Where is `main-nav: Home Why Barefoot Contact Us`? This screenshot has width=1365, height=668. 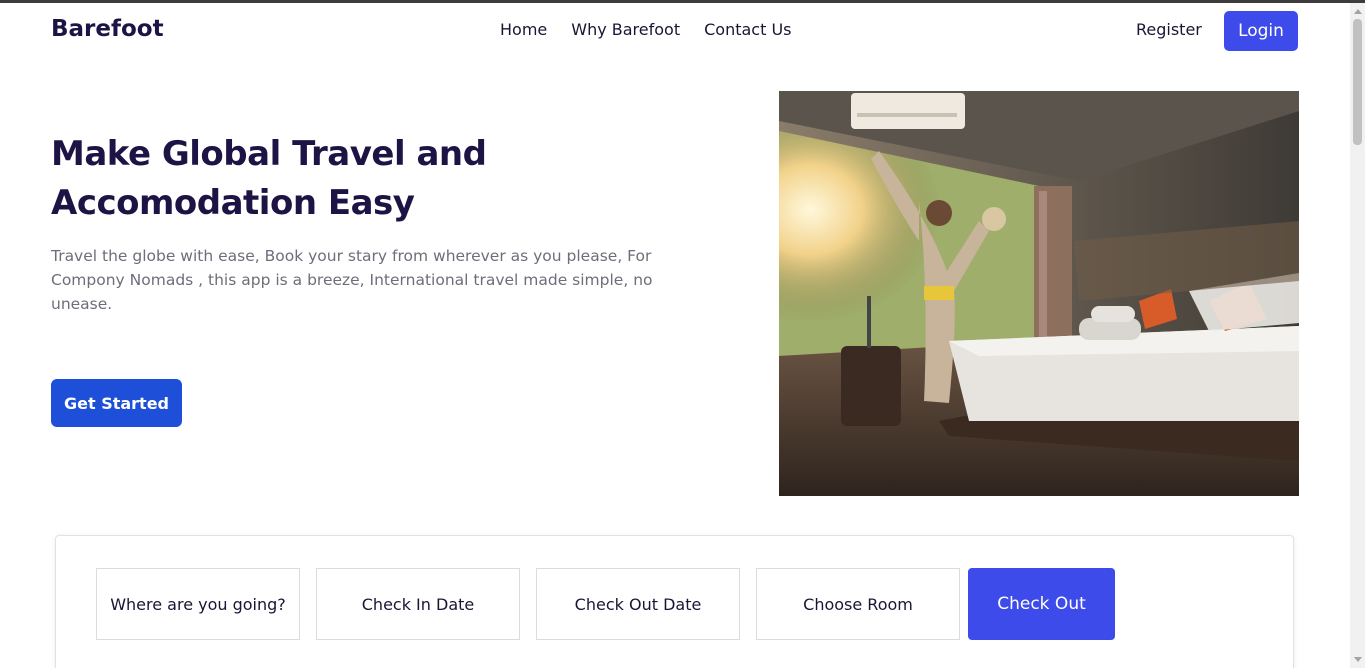
main-nav: Home Why Barefoot Contact Us is located at coordinates (646, 29).